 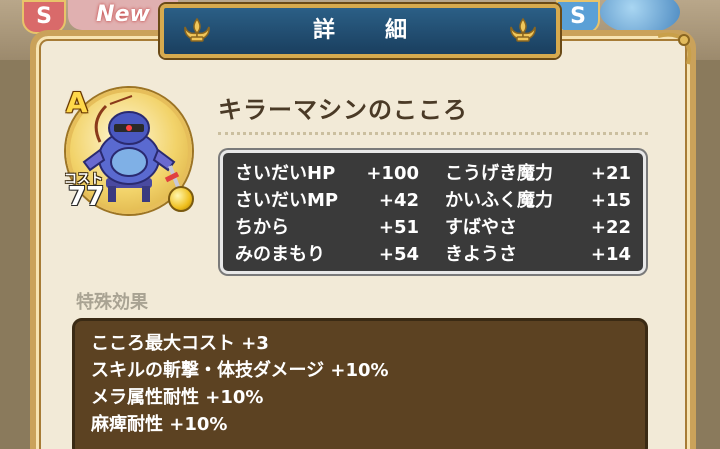 What do you see at coordinates (481, 227) in the screenshot?
I see `stat-name: すばやさ` at bounding box center [481, 227].